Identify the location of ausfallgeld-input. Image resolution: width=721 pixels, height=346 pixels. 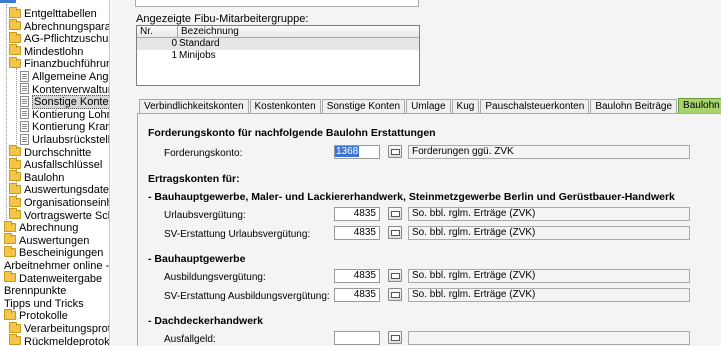
(357, 338).